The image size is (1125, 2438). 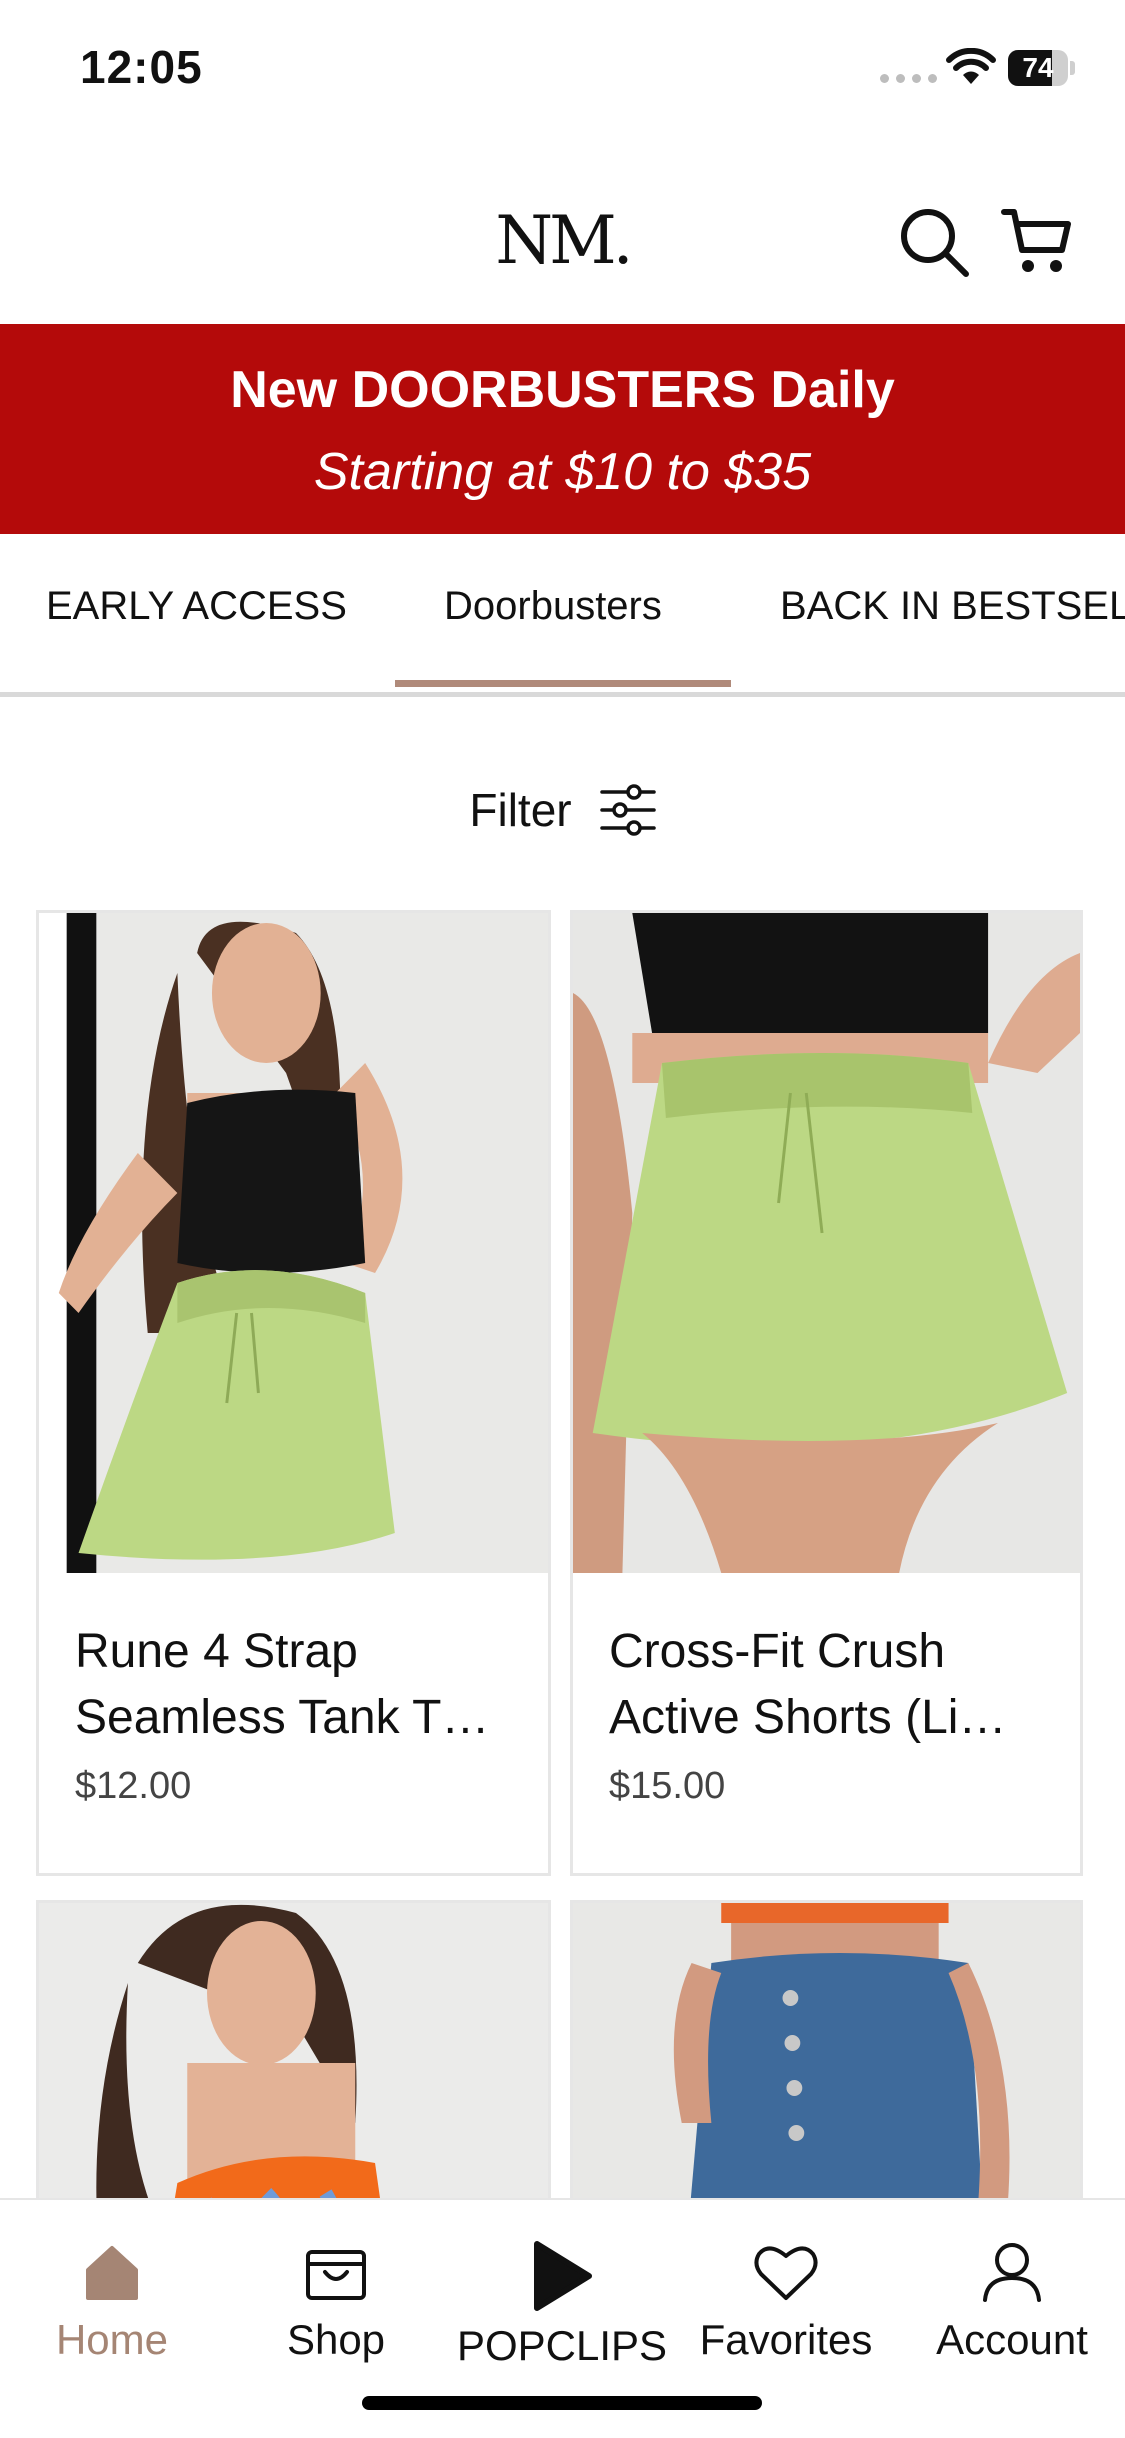 What do you see at coordinates (562, 472) in the screenshot?
I see `promo-subline: Starting at $10 to $35` at bounding box center [562, 472].